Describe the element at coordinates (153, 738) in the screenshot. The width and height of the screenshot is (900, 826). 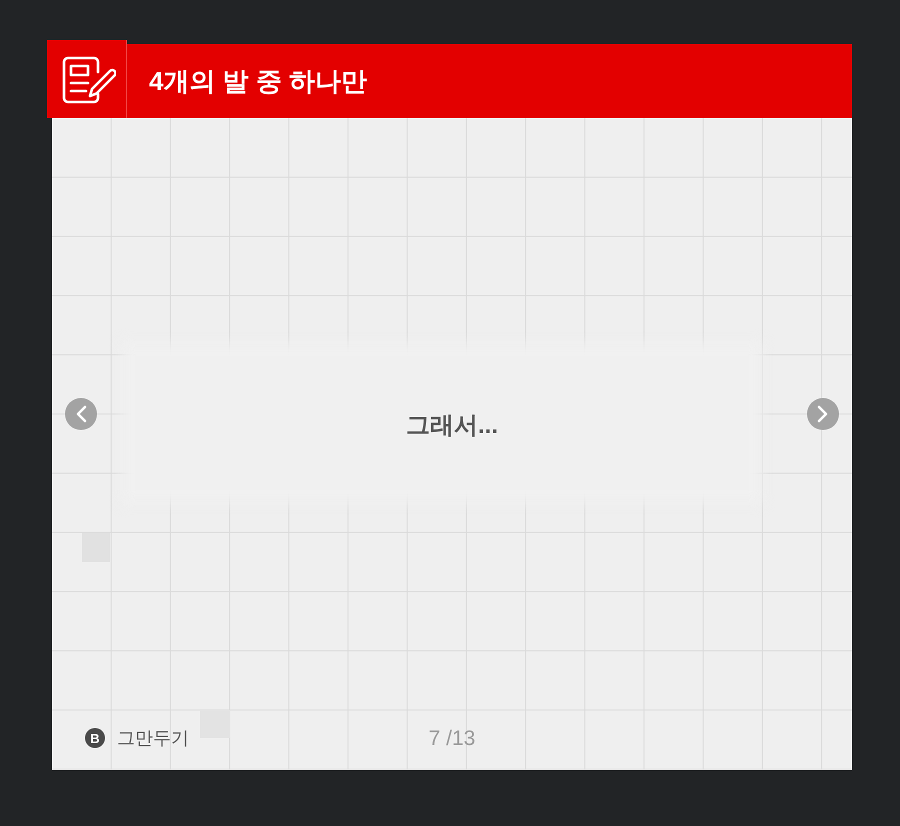
I see `quit-label: 그만두기` at that location.